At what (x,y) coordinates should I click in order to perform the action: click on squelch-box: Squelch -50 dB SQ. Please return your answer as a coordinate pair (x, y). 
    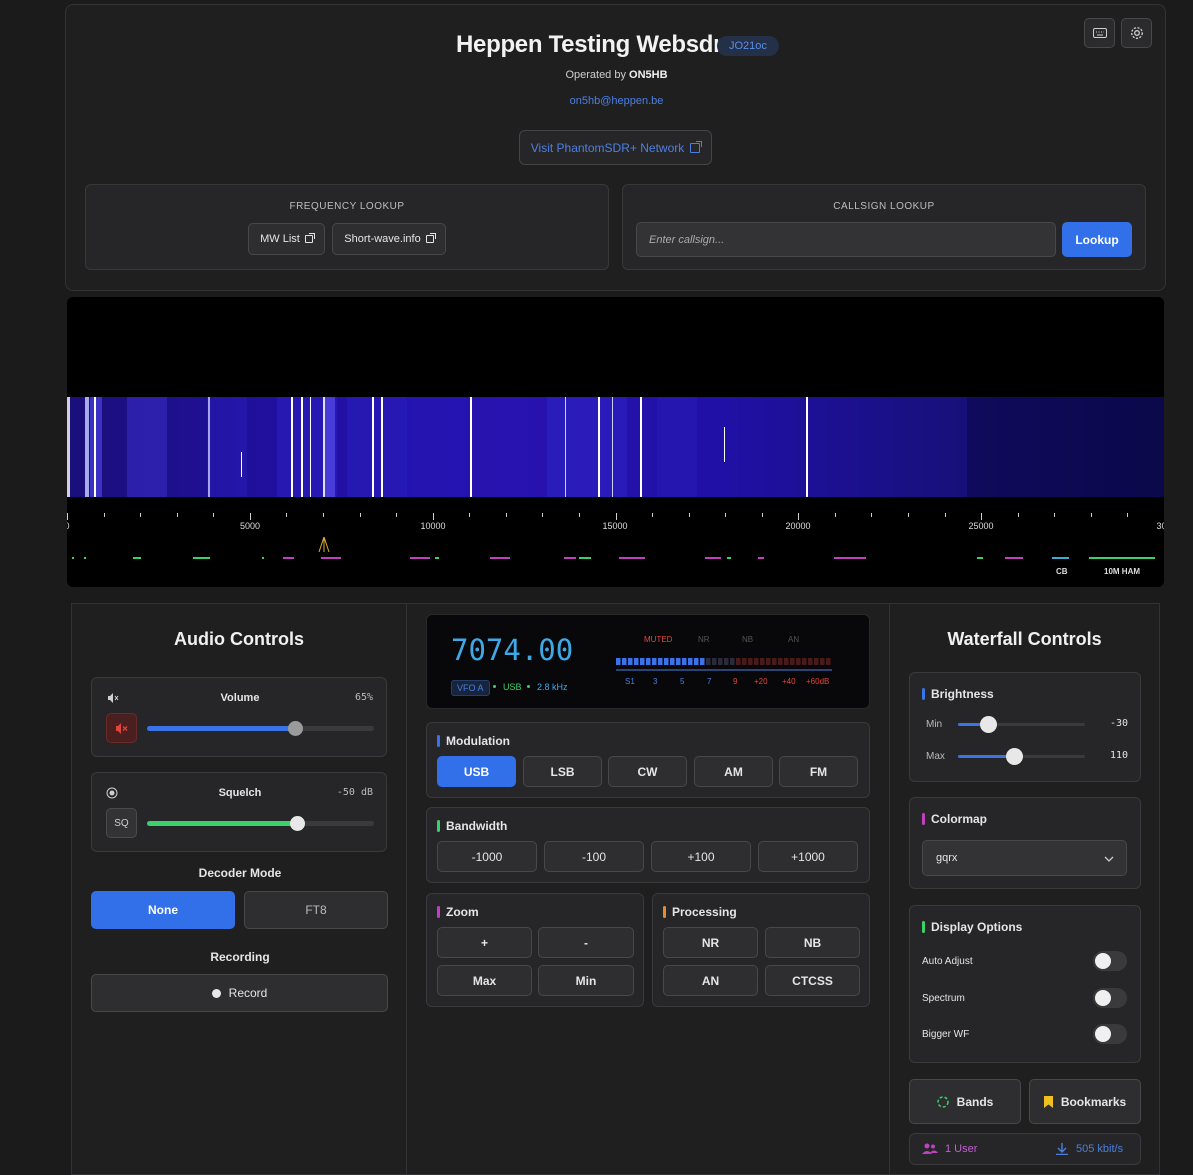
    Looking at the image, I should click on (239, 812).